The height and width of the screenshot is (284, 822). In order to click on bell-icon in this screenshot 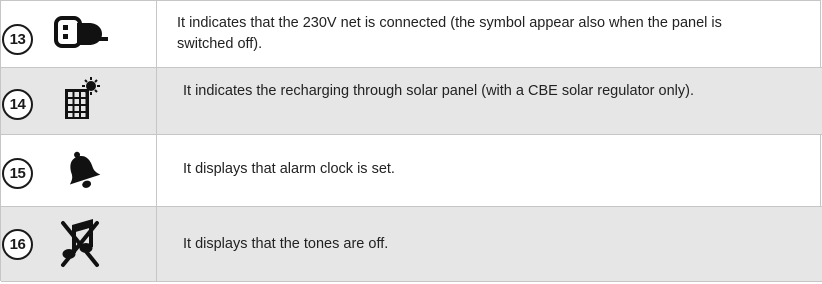, I will do `click(85, 169)`.